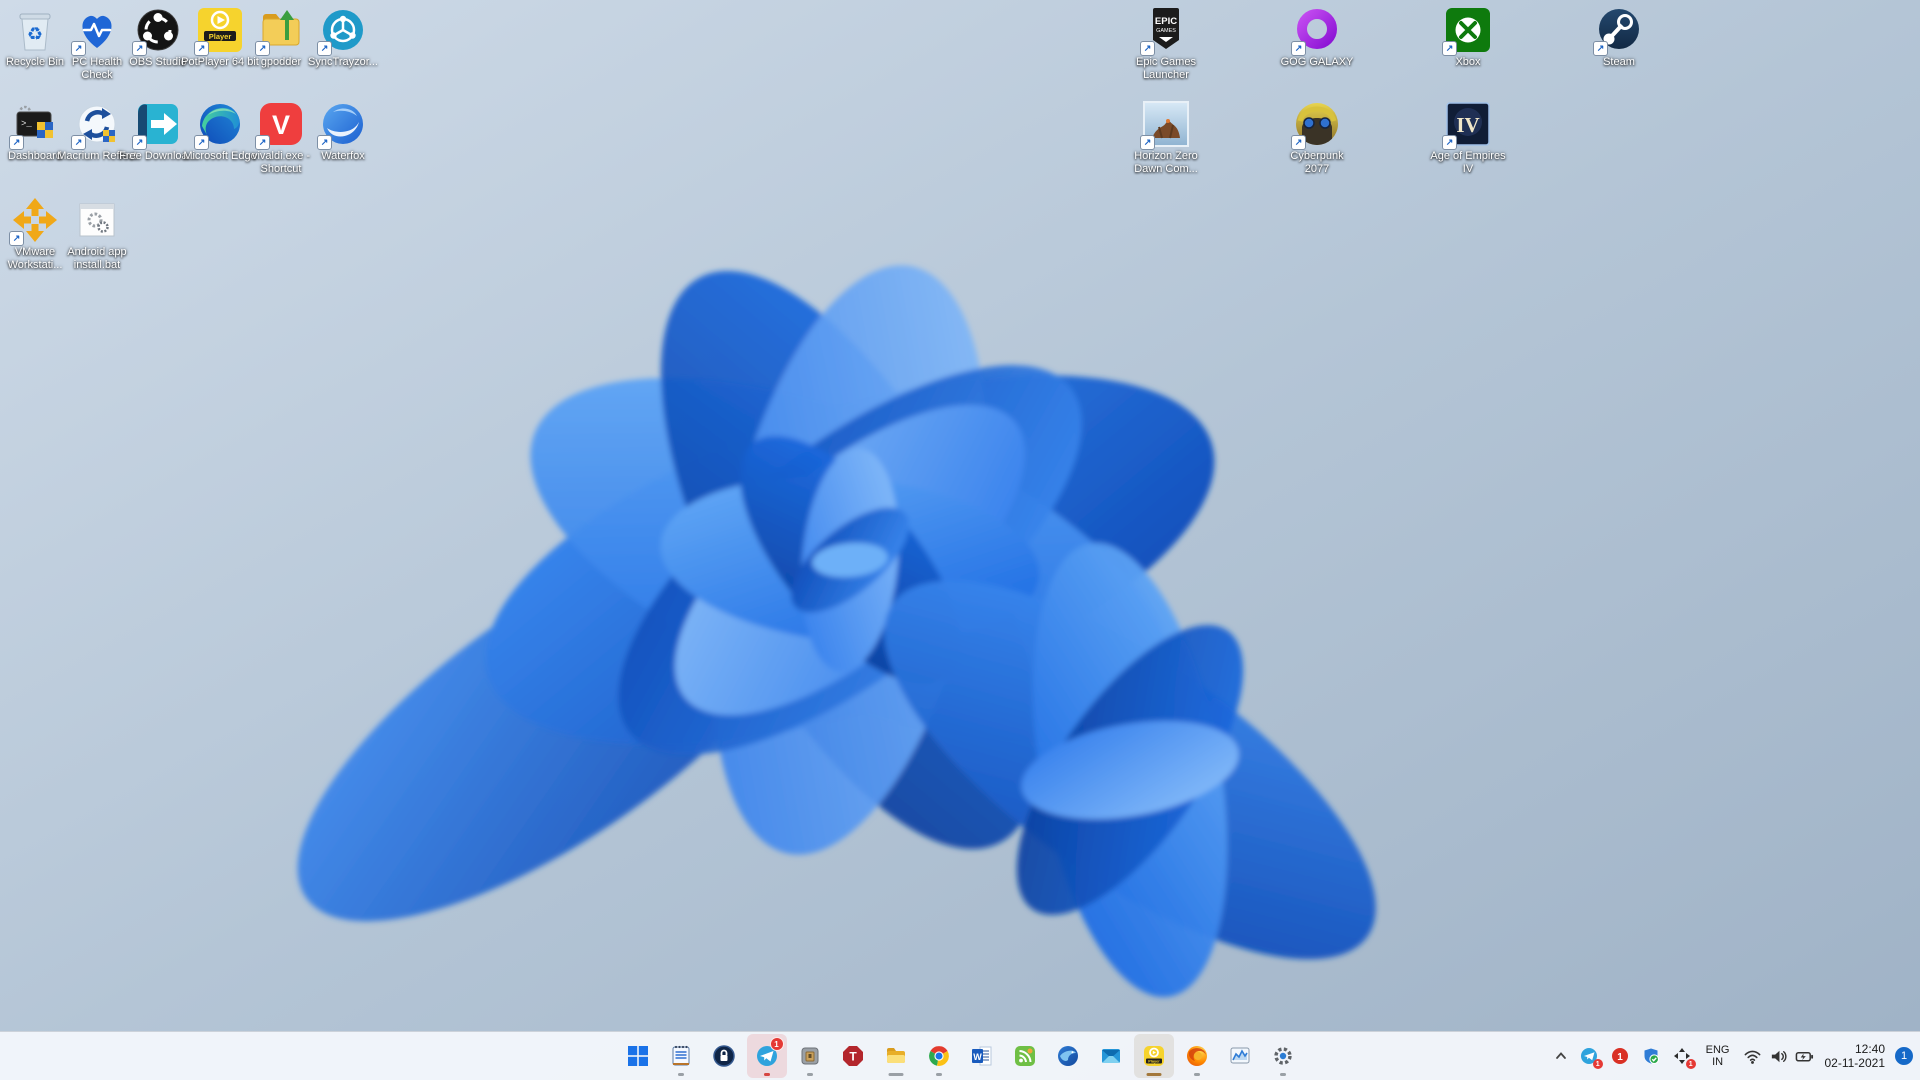 The height and width of the screenshot is (1080, 1920). I want to click on desktop-icon-waterfox: ↗ Waterfox, so click(343, 131).